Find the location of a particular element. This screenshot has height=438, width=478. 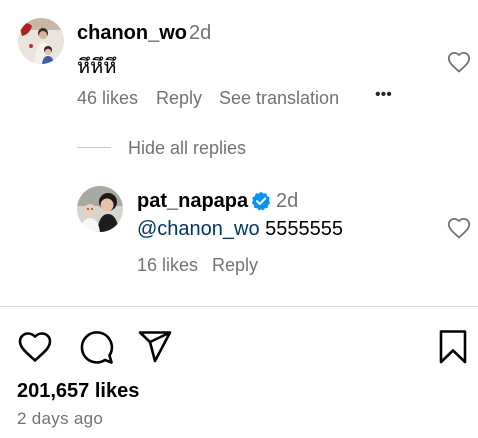

reply-like-heart-icon is located at coordinates (459, 228).